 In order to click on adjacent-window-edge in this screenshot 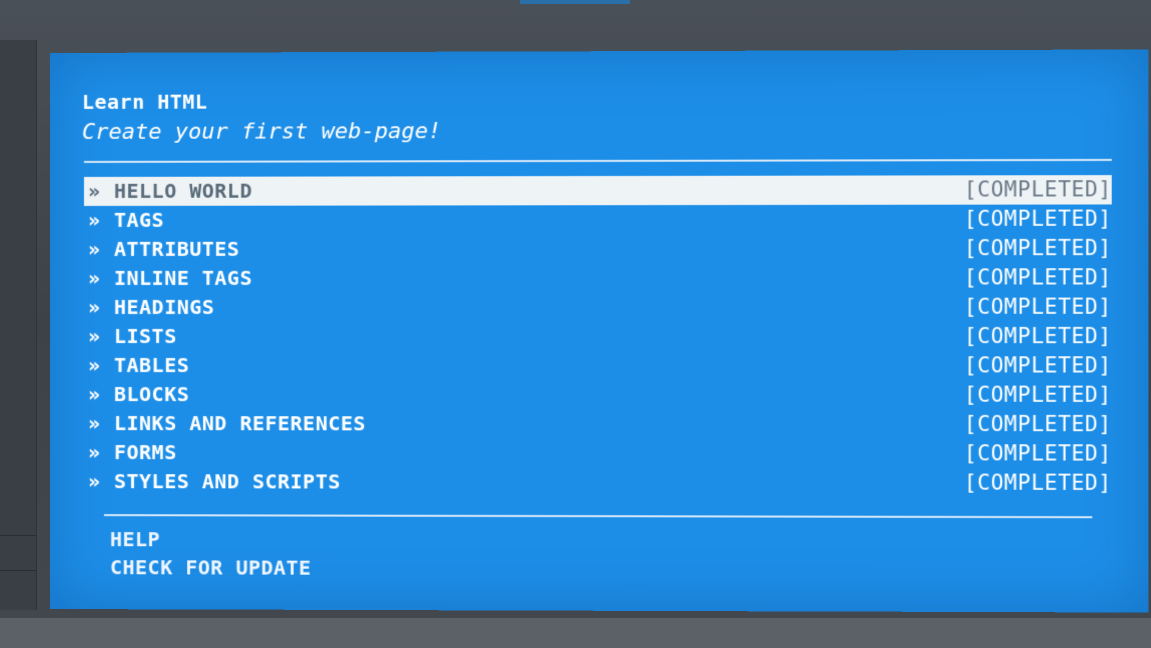, I will do `click(18, 325)`.